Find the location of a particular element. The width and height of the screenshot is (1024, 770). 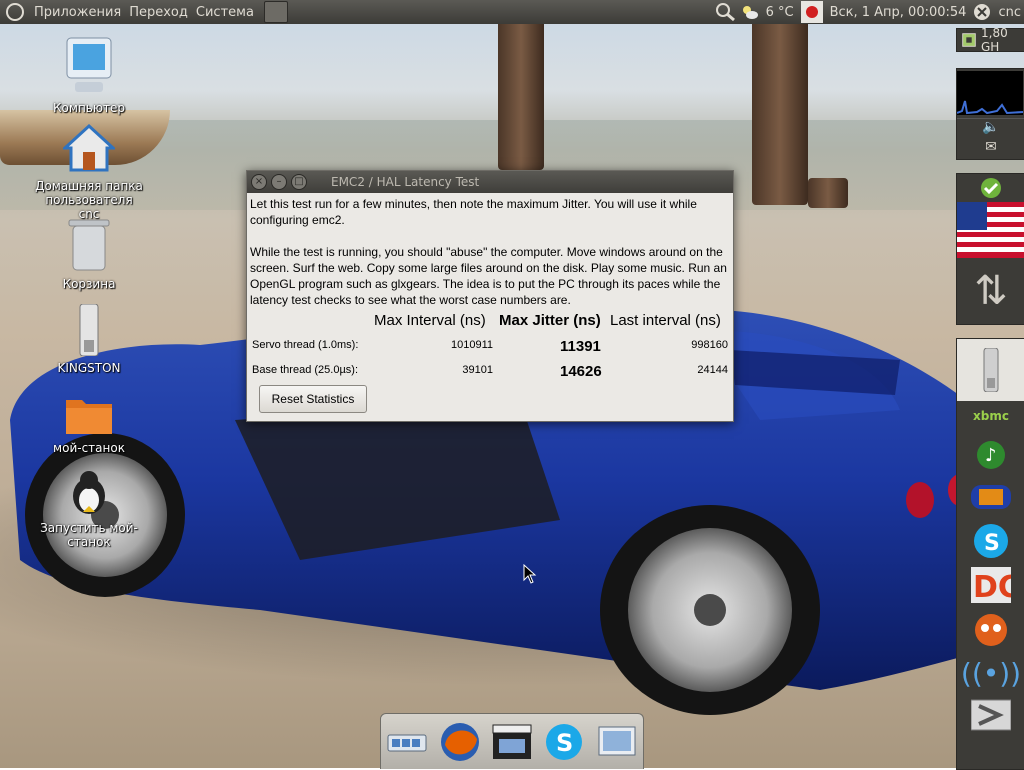

desktop-icon-trash: Корзина is located at coordinates (89, 253).